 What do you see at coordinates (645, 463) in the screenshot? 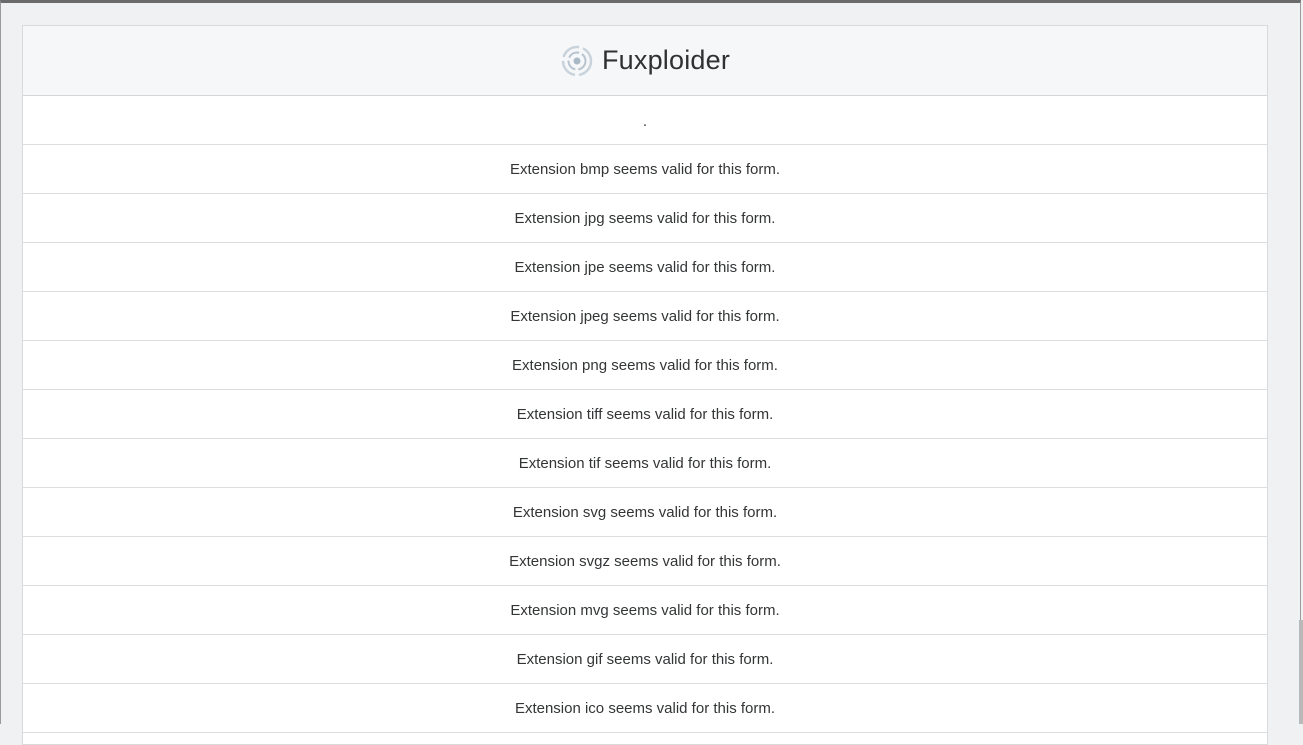
I see `list-item: Extension tif seems valid for this form.` at bounding box center [645, 463].